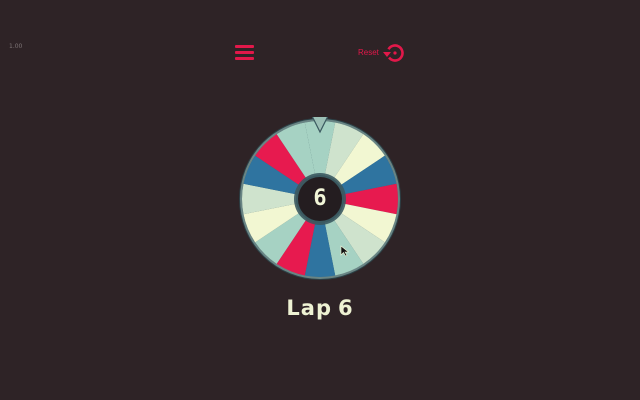 The image size is (640, 400). Describe the element at coordinates (245, 52) in the screenshot. I see `menu-button` at that location.